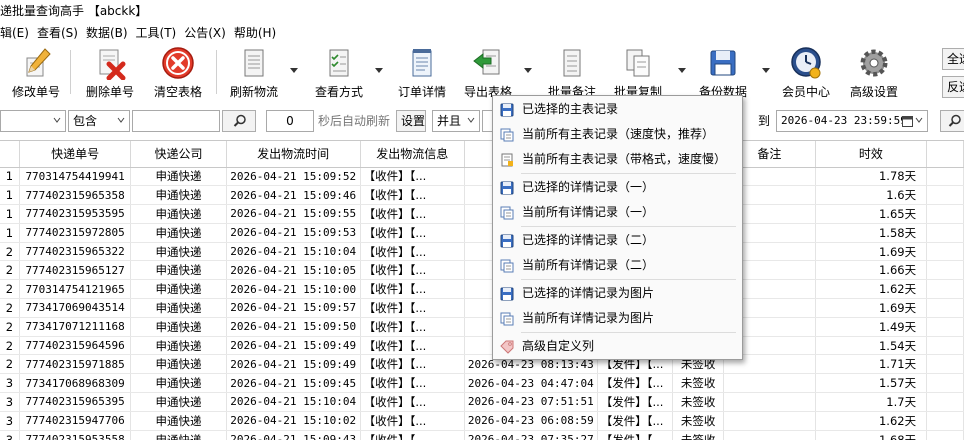  What do you see at coordinates (588, 212) in the screenshot?
I see `export-menu-item-label: 当前所有详情记录（一）` at bounding box center [588, 212].